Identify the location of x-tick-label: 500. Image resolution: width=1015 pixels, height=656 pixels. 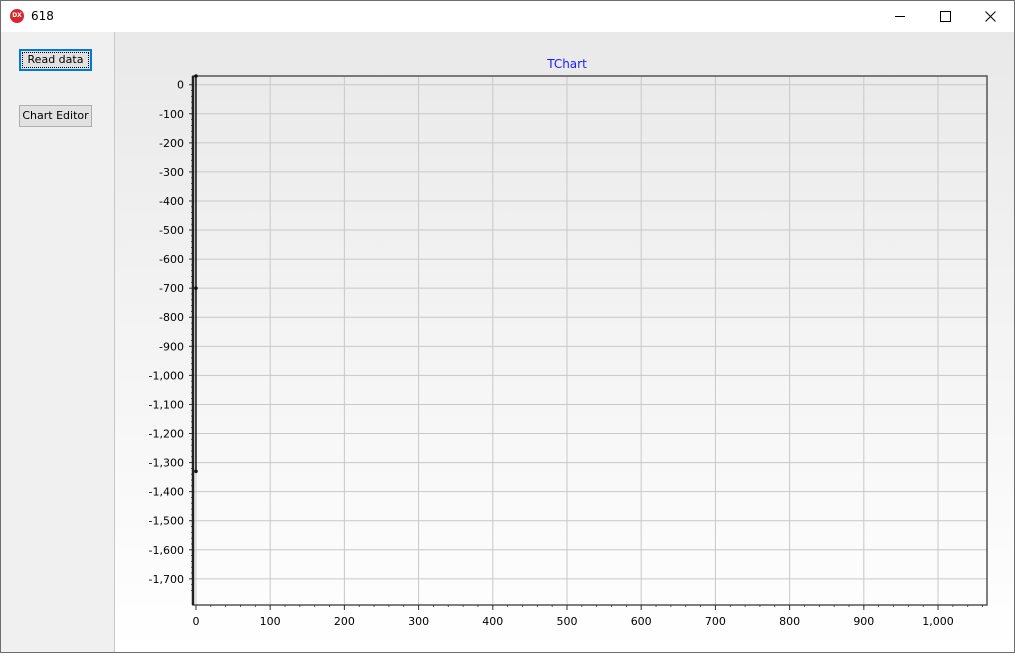
(566, 621).